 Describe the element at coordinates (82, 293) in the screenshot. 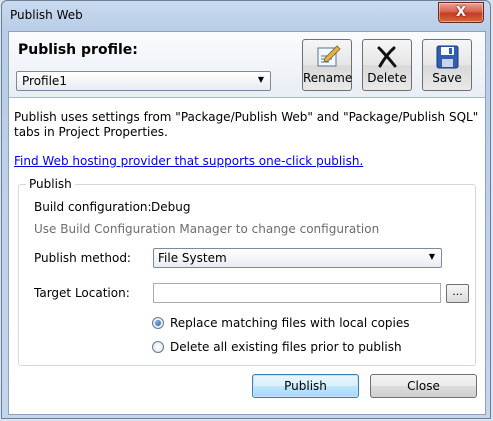

I see `target-location-label: Target Location:` at that location.